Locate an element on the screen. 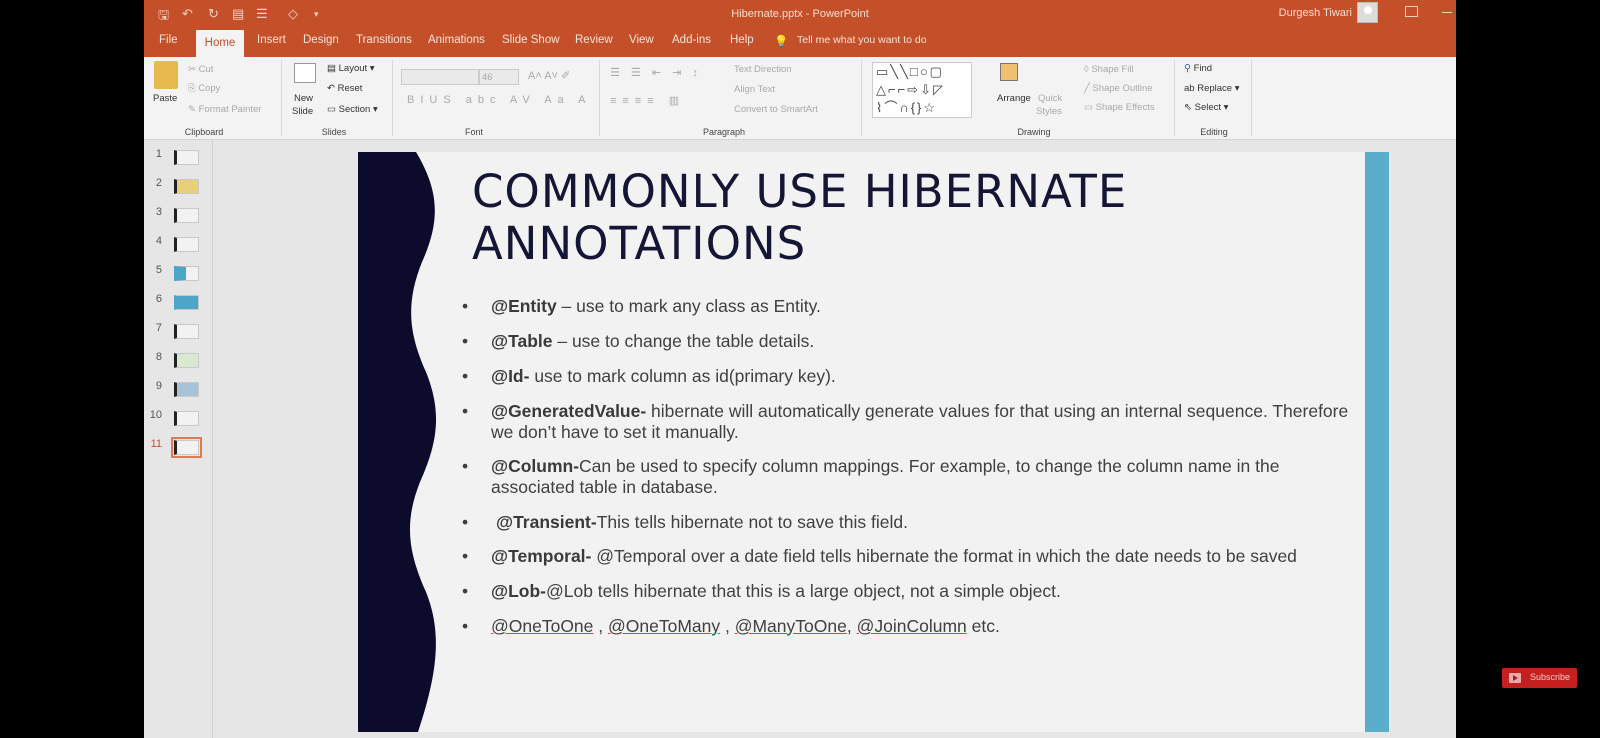 The width and height of the screenshot is (1600, 738). tab-file: File is located at coordinates (168, 40).